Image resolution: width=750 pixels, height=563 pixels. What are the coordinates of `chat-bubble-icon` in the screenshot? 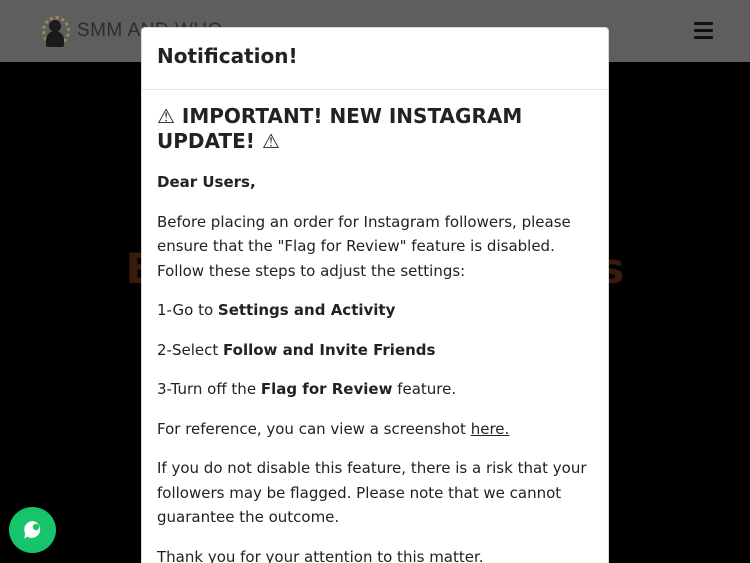 It's located at (32, 529).